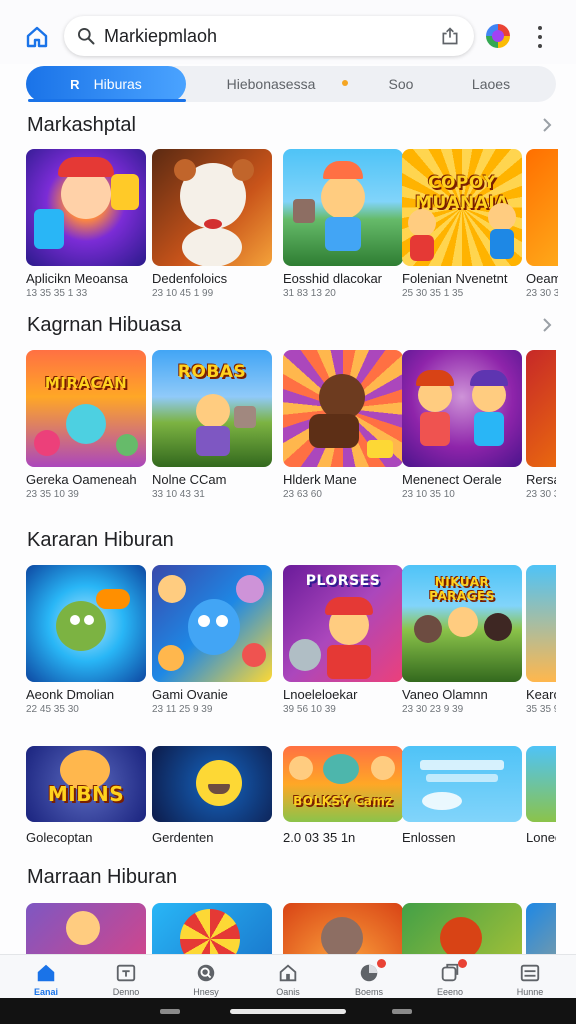 This screenshot has width=576, height=1024. Describe the element at coordinates (462, 963) in the screenshot. I see `notification-badge` at that location.